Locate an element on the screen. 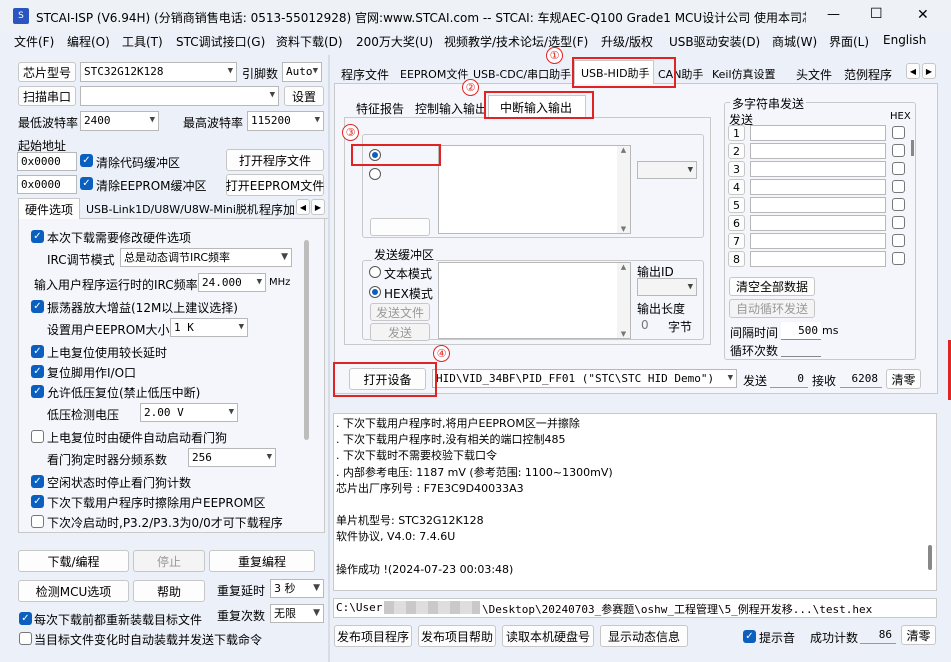 The height and width of the screenshot is (662, 951). menu-ui: 界面(L) is located at coordinates (849, 41).